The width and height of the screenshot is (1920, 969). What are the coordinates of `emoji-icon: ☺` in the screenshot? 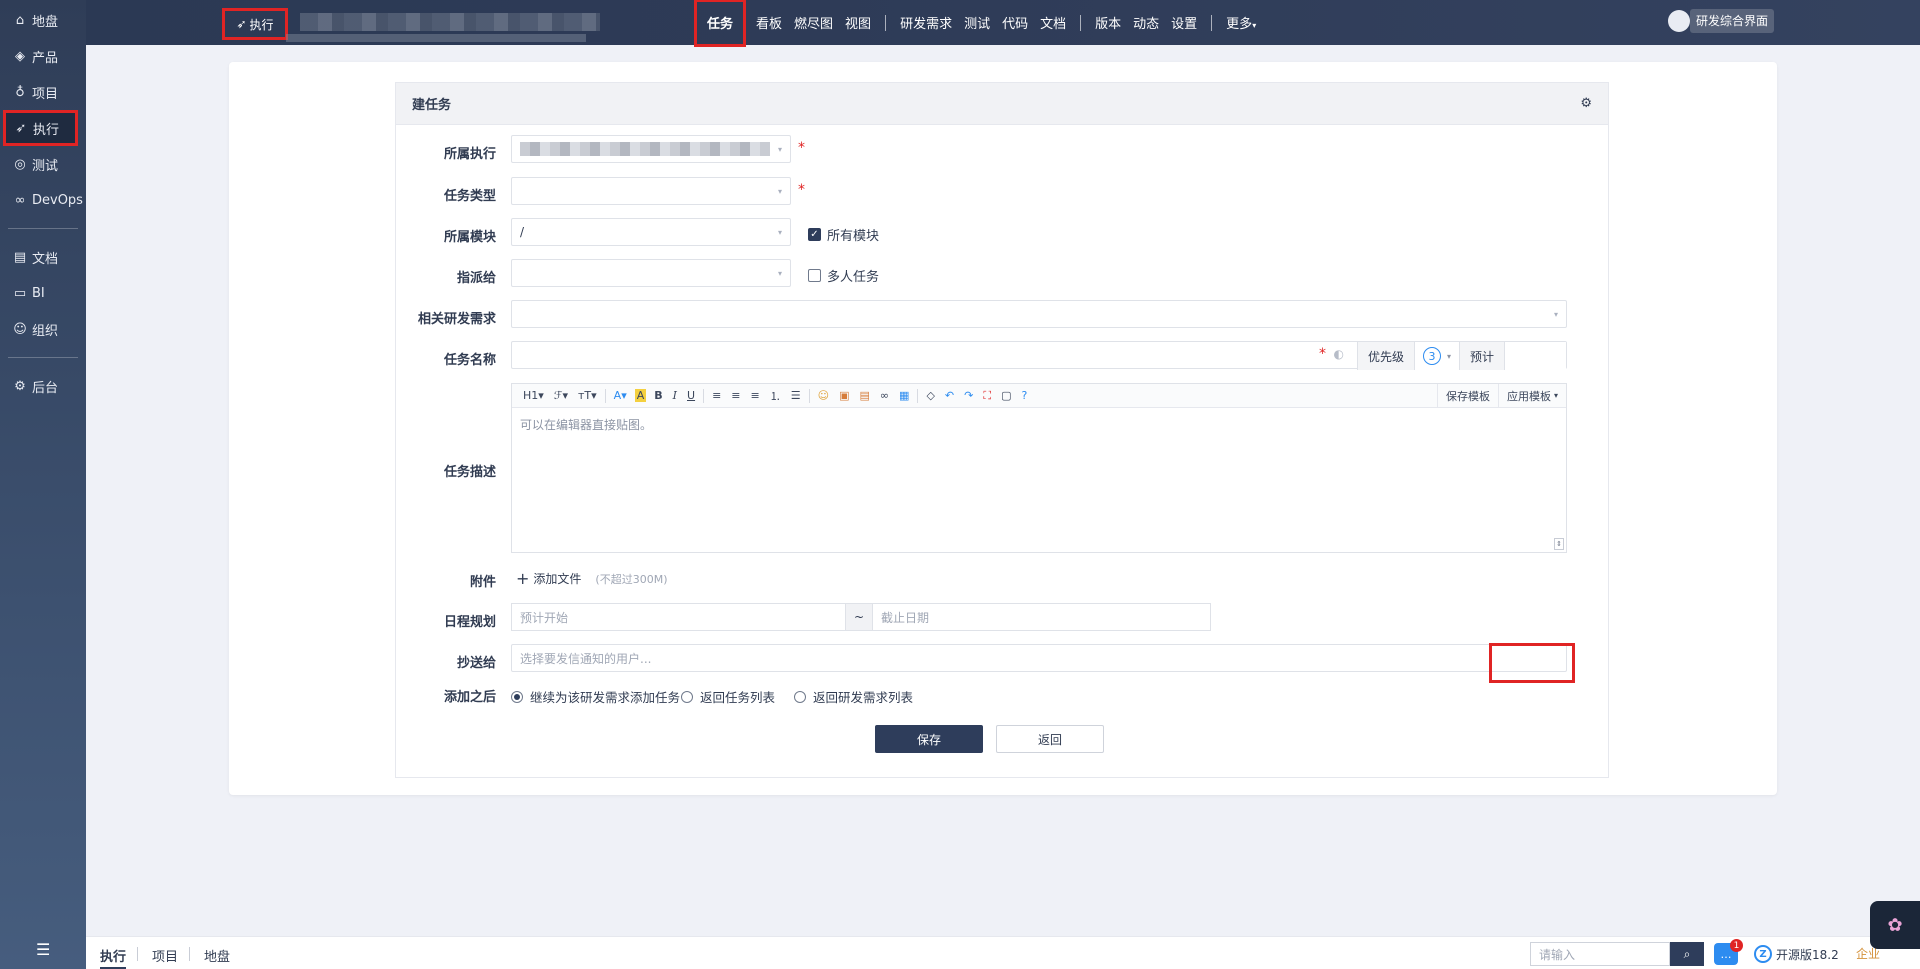 It's located at (823, 395).